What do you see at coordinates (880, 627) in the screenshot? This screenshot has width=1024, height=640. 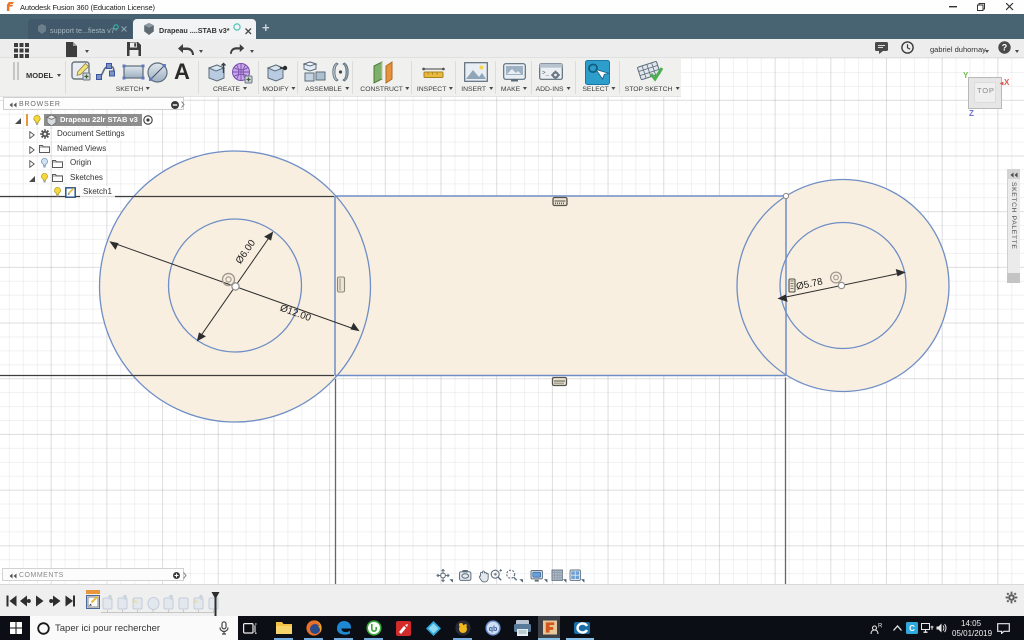 I see `svg-text: R` at bounding box center [880, 627].